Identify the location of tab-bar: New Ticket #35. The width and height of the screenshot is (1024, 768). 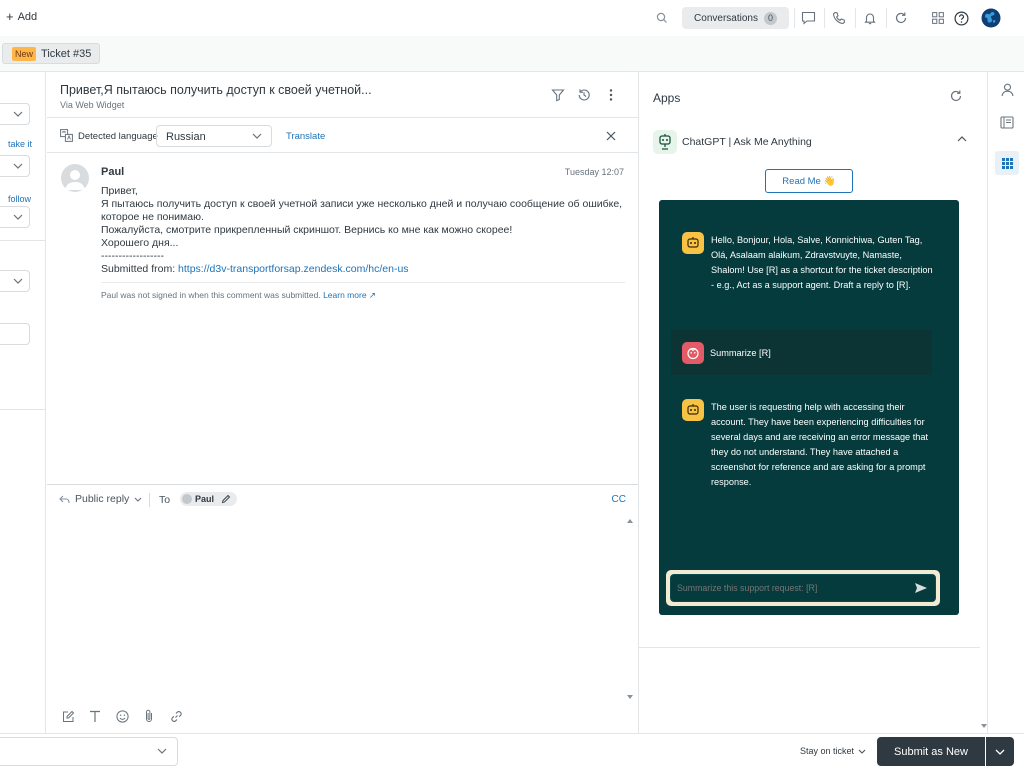
(512, 54).